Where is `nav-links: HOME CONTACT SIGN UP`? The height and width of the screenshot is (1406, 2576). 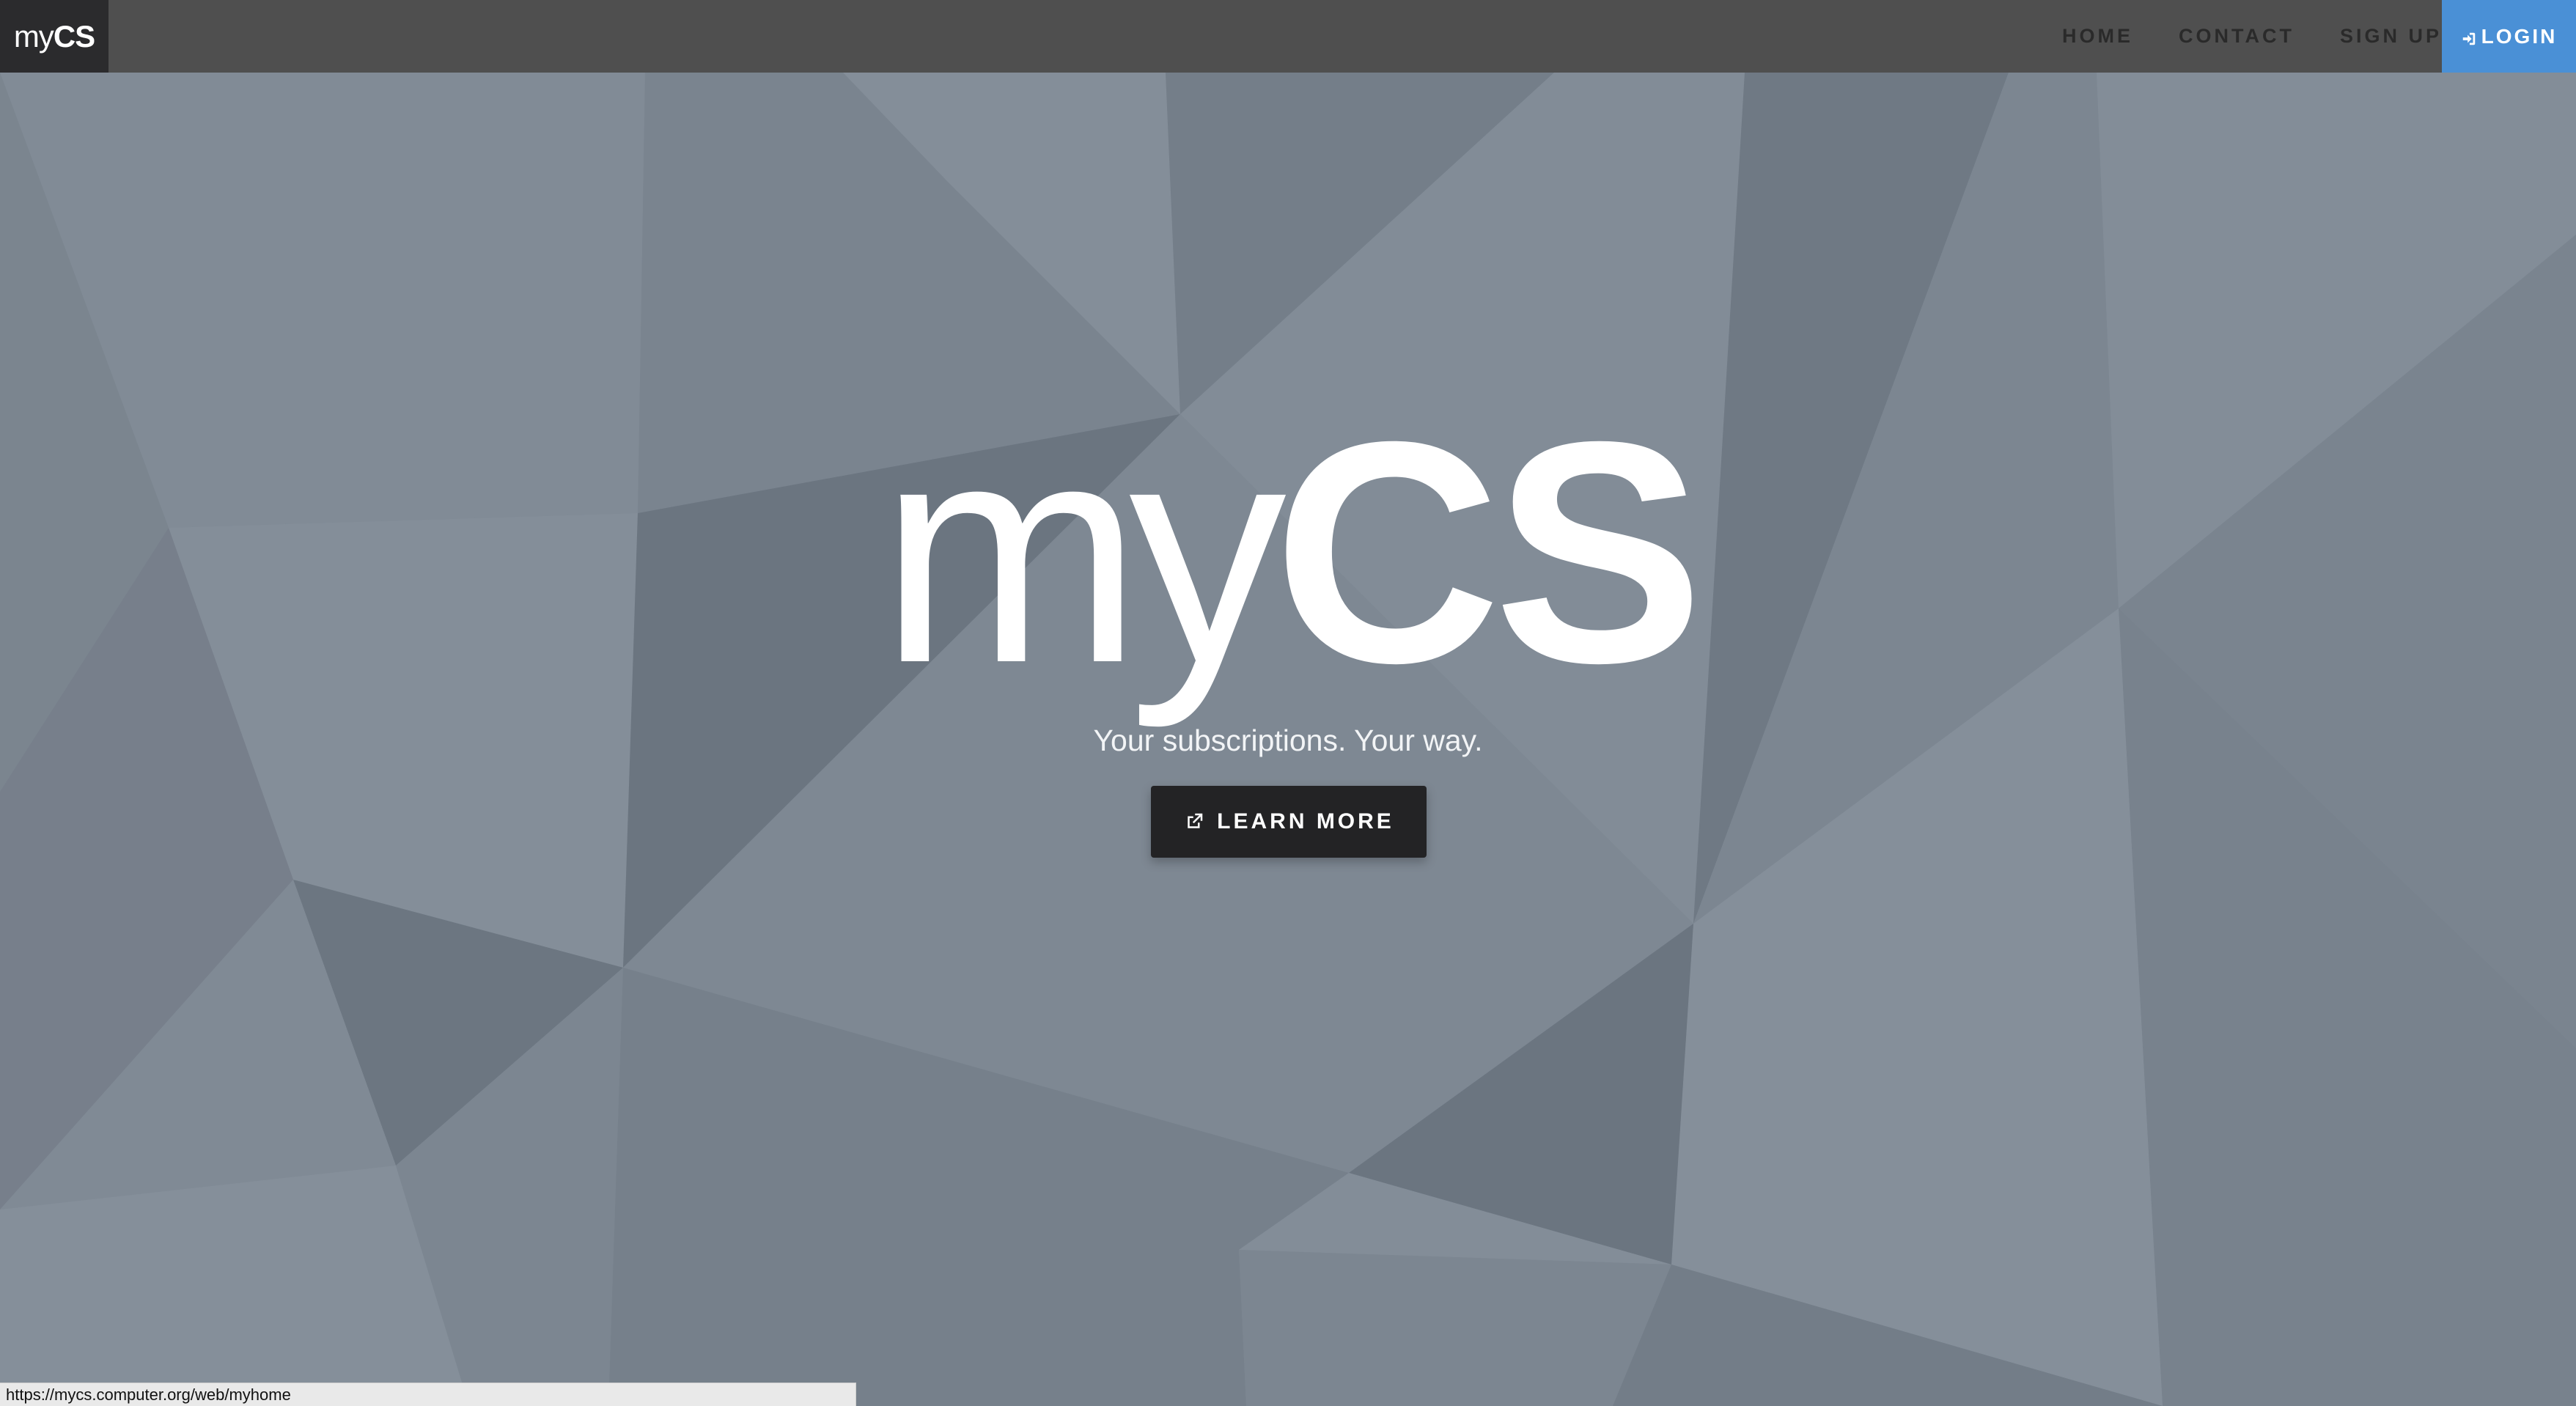 nav-links: HOME CONTACT SIGN UP is located at coordinates (2229, 36).